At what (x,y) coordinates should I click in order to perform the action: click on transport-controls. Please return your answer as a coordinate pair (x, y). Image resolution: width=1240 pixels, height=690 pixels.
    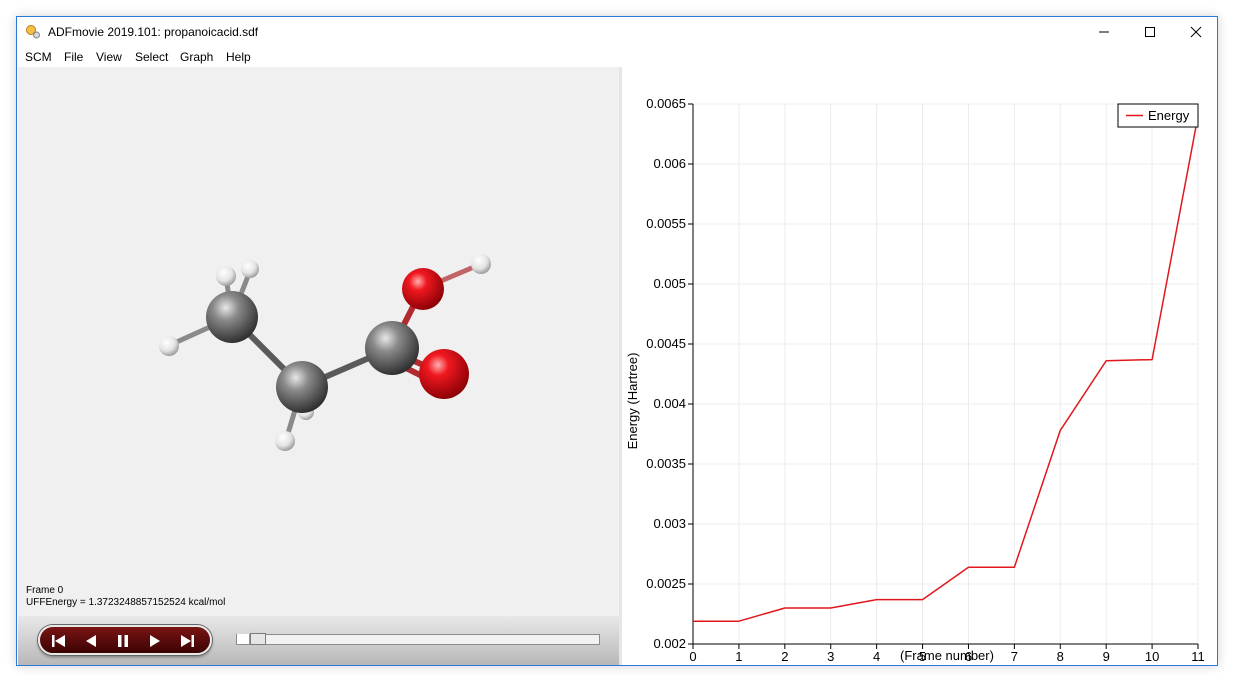
    Looking at the image, I should click on (125, 640).